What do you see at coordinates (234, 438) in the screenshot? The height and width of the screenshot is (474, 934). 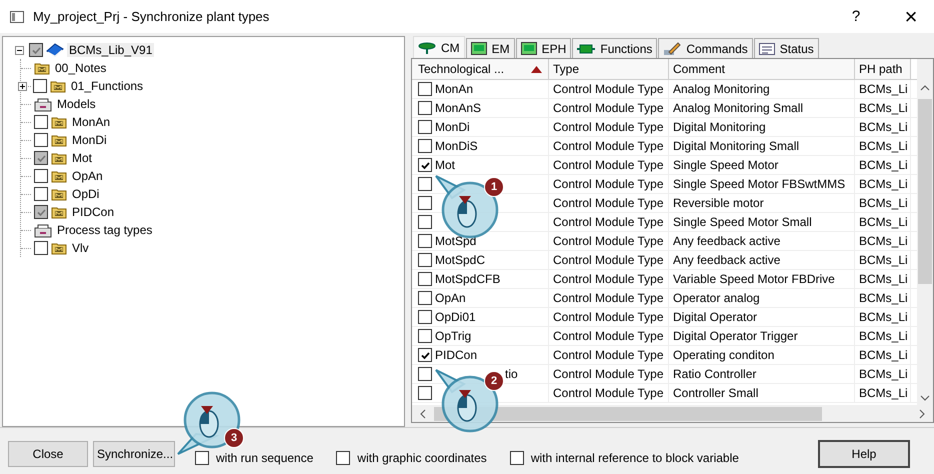 I see `step-badge: 3` at bounding box center [234, 438].